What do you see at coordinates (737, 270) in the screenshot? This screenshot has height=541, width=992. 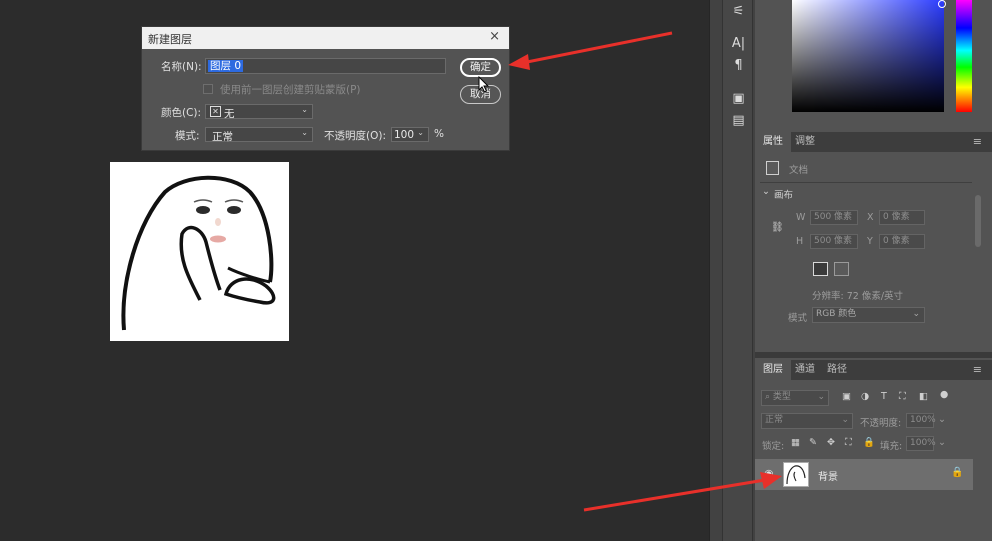 I see `panel-icon-strip: ⚟ A| ¶ ▣ ▤` at bounding box center [737, 270].